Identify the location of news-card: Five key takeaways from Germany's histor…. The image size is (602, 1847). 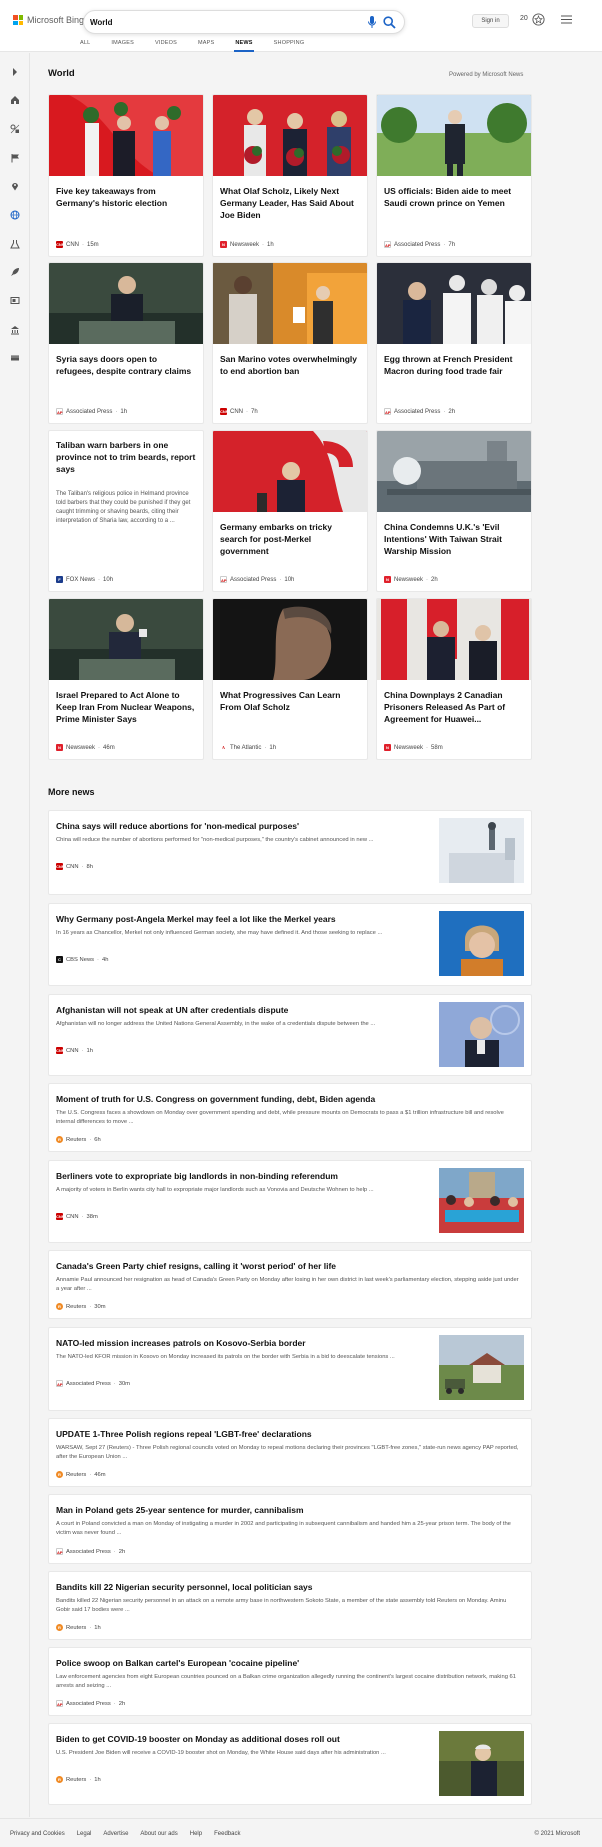
(126, 175).